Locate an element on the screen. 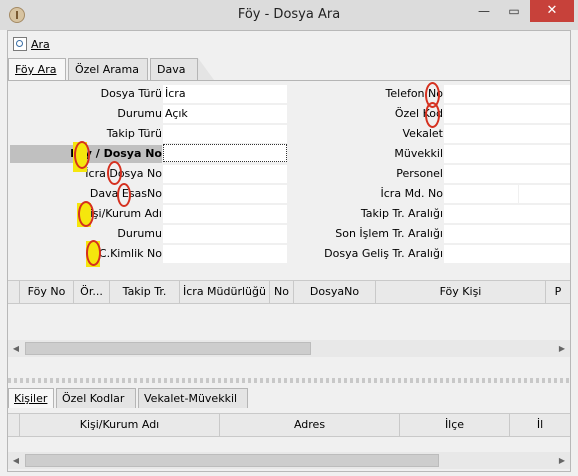 This screenshot has height=476, width=578. icra-dosya-no-field is located at coordinates (225, 174).